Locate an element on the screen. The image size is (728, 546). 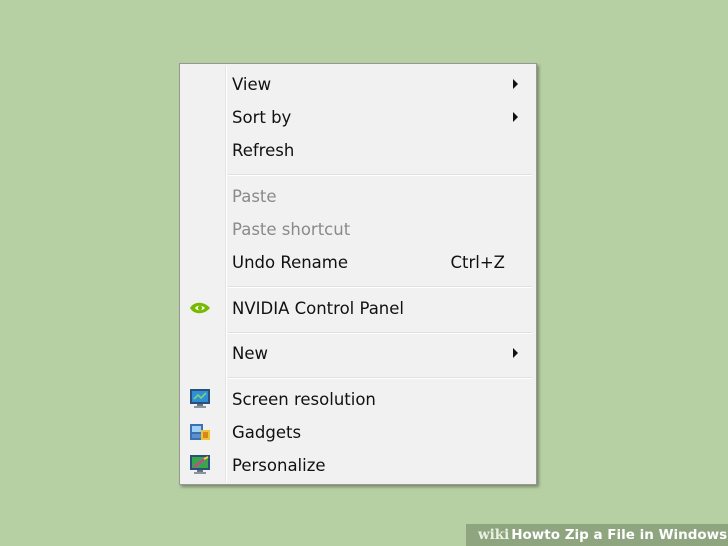
menu-item-label: New is located at coordinates (250, 353).